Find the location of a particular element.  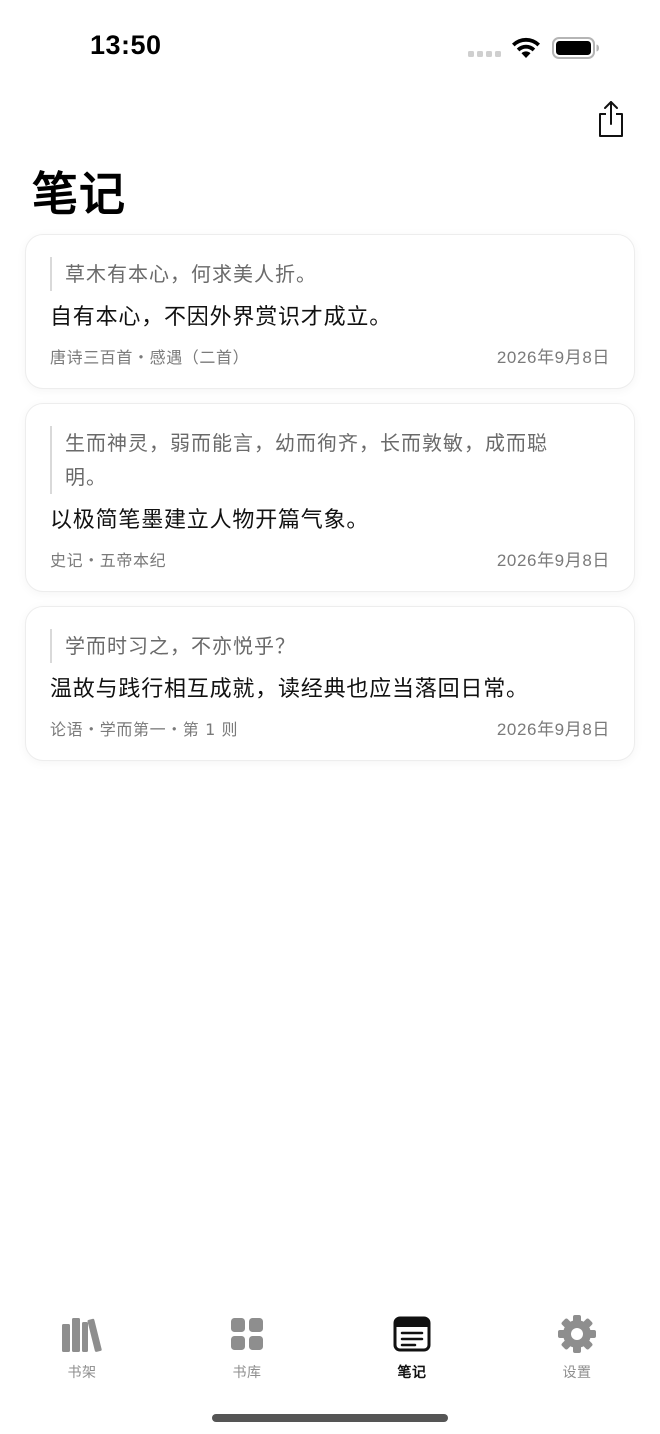

status-time: 13:50 is located at coordinates (126, 45).